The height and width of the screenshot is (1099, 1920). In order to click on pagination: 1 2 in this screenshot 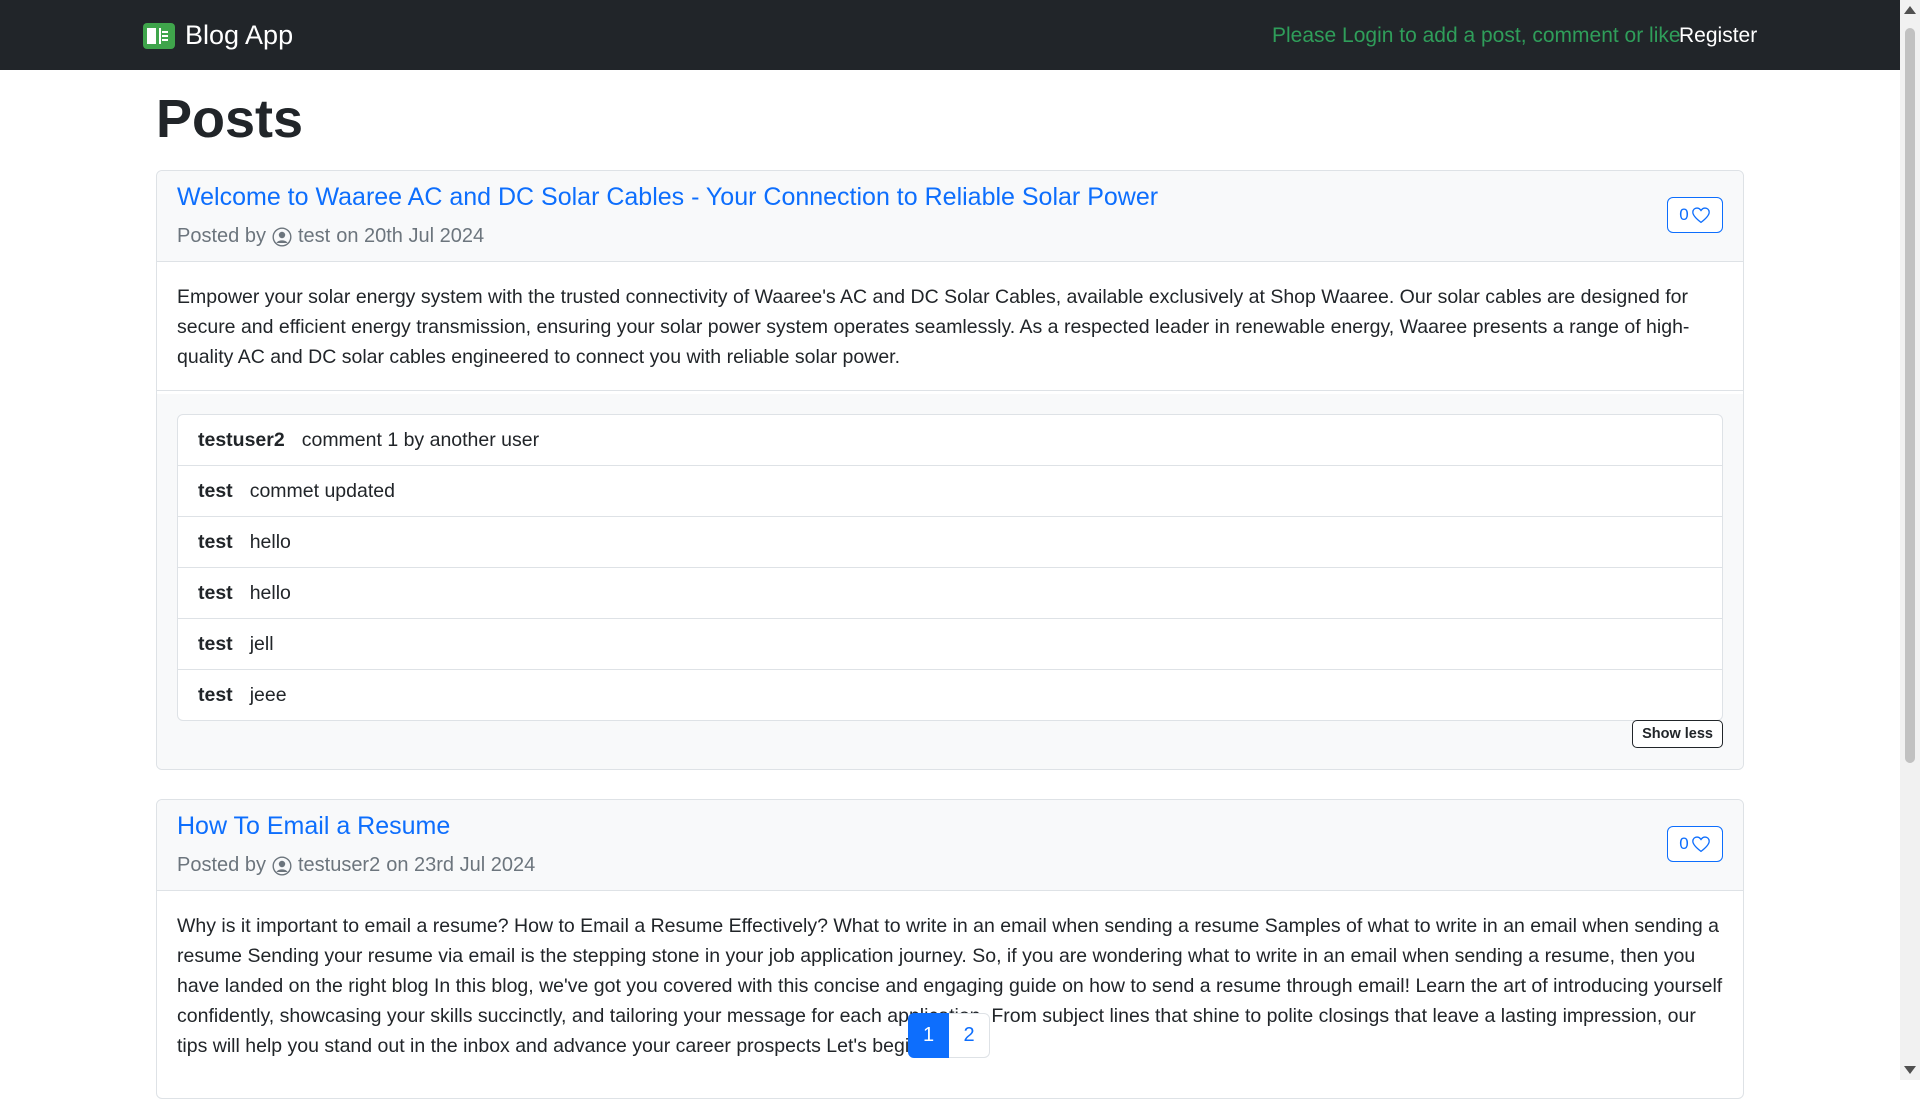, I will do `click(949, 1035)`.